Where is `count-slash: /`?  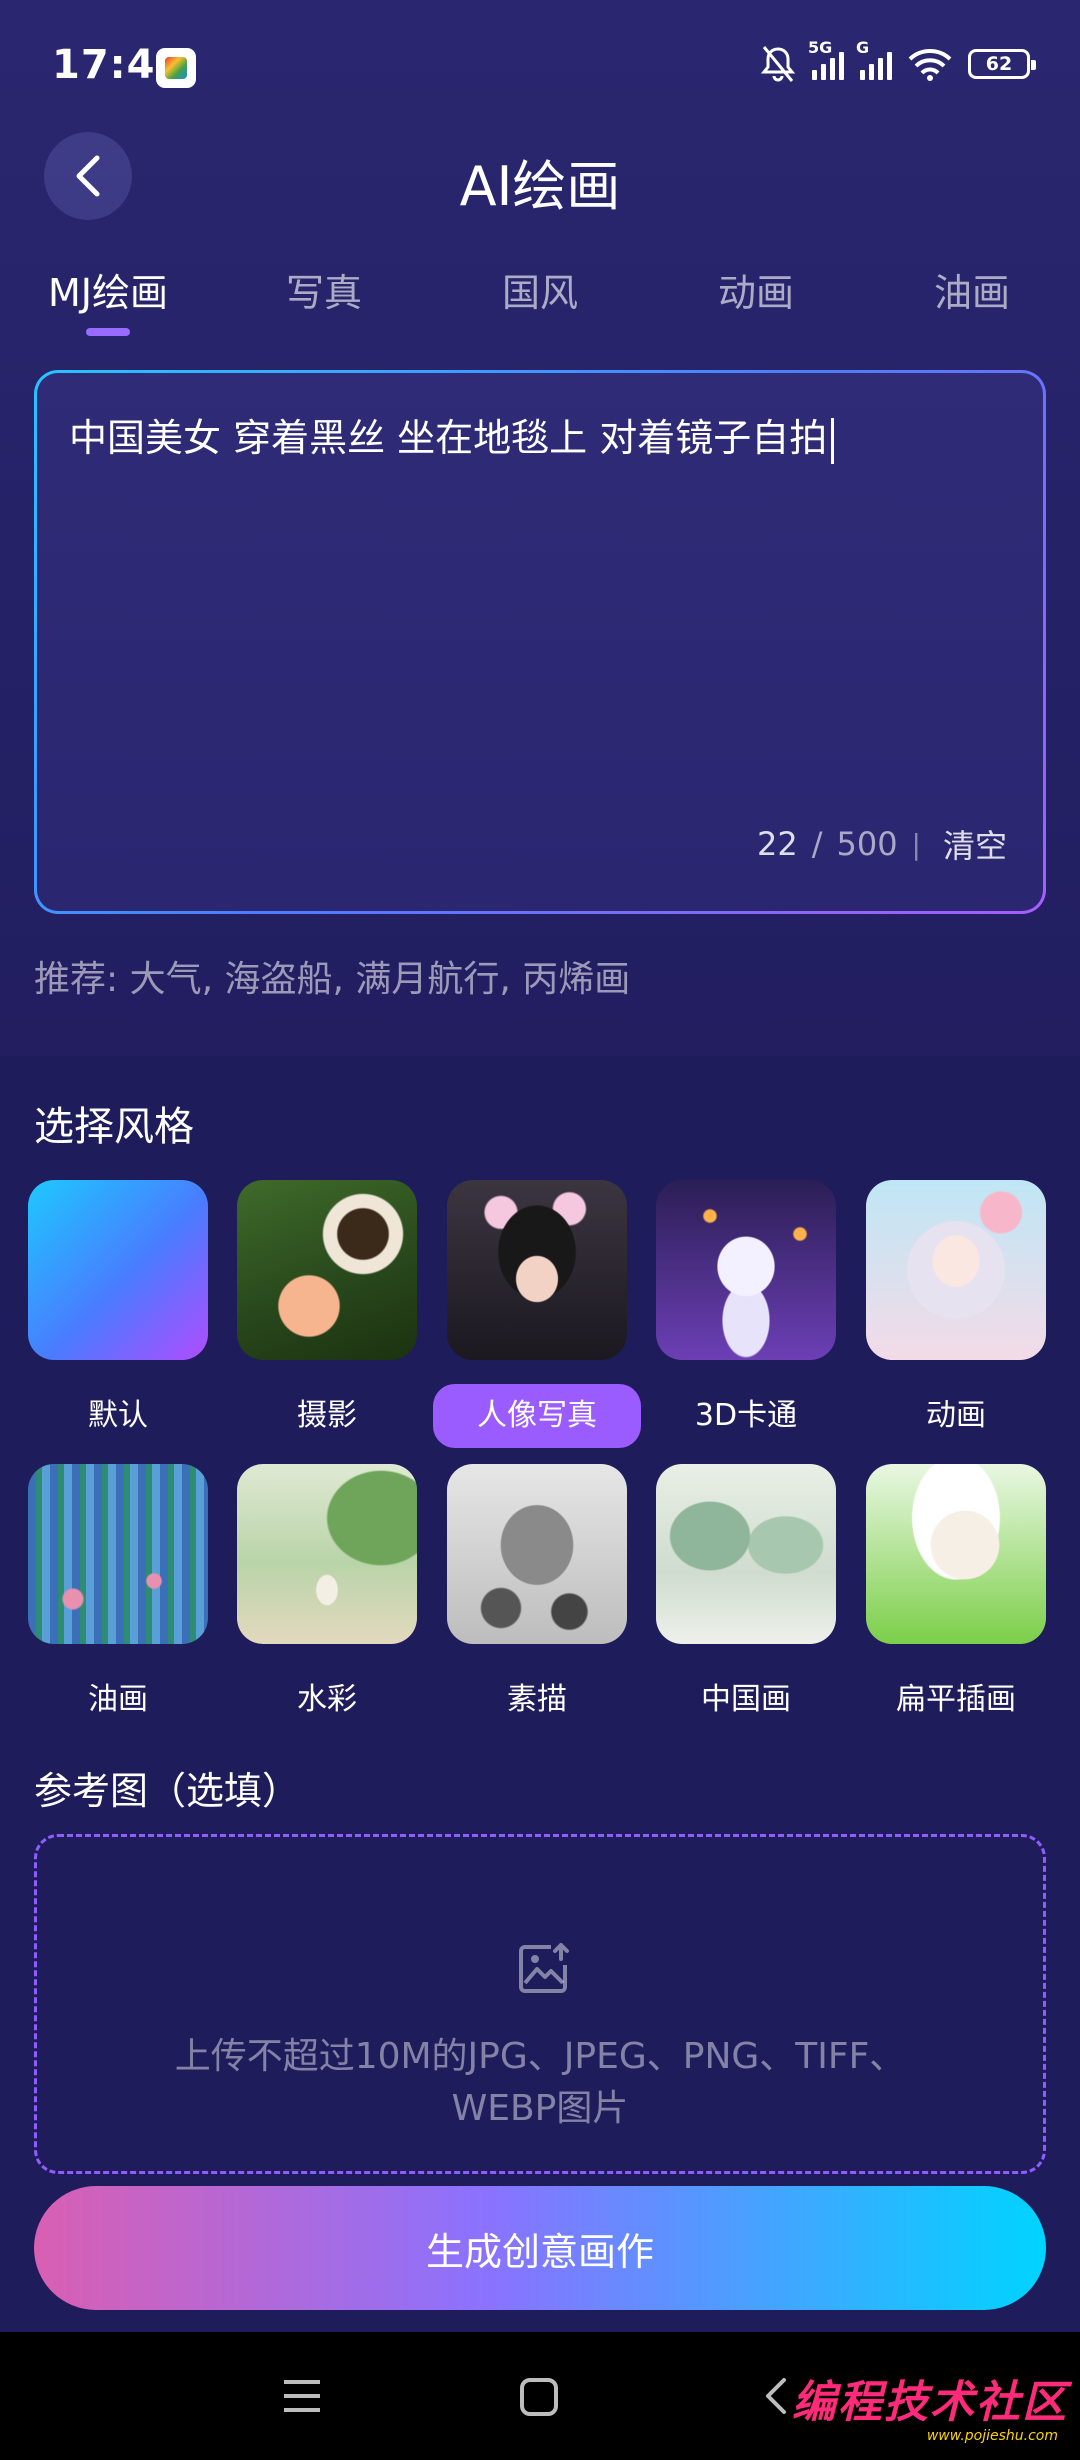
count-slash: / is located at coordinates (817, 844).